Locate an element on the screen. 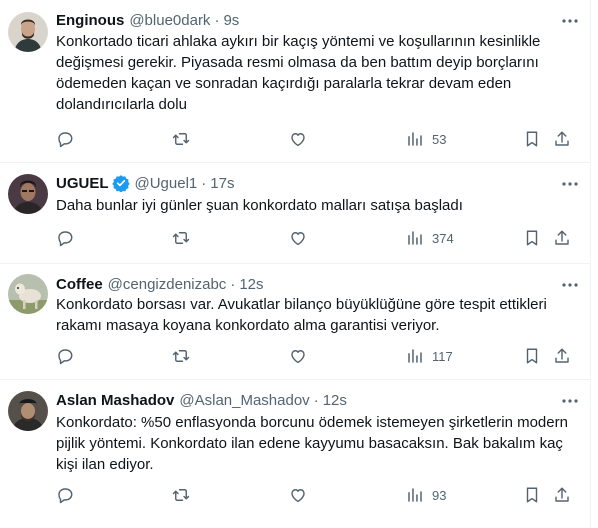 Image resolution: width=598 pixels, height=528 pixels. author-handle: @cengizdenizabc is located at coordinates (167, 284).